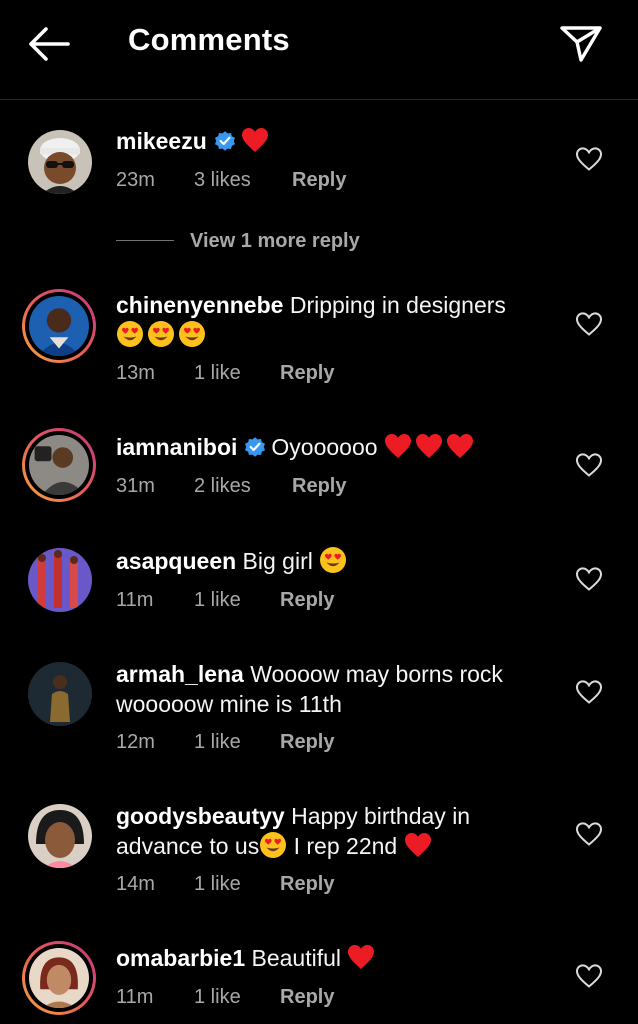 This screenshot has width=638, height=1024. I want to click on comment-body: Beautiful, so click(296, 958).